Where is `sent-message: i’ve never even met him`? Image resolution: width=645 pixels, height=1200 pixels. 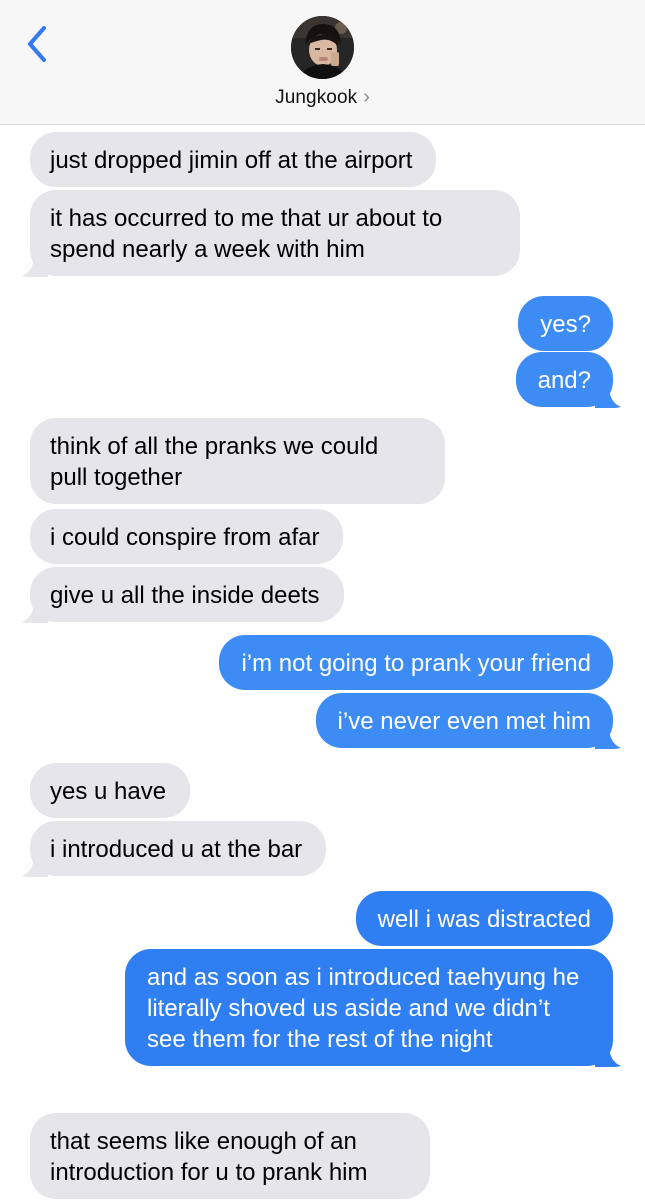
sent-message: i’ve never even met him is located at coordinates (468, 721).